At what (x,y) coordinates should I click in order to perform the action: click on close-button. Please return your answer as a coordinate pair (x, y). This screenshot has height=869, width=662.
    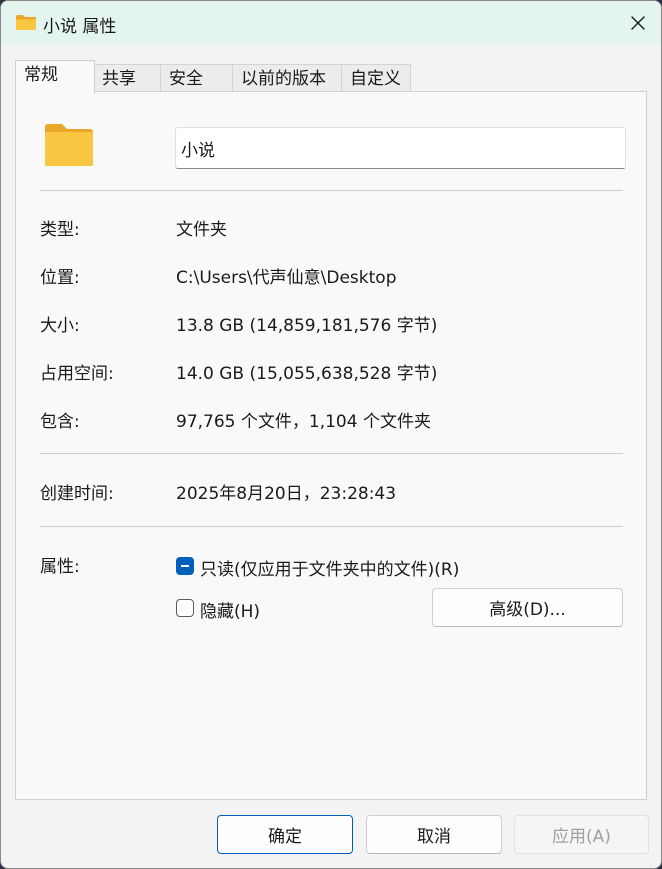
    Looking at the image, I should click on (638, 23).